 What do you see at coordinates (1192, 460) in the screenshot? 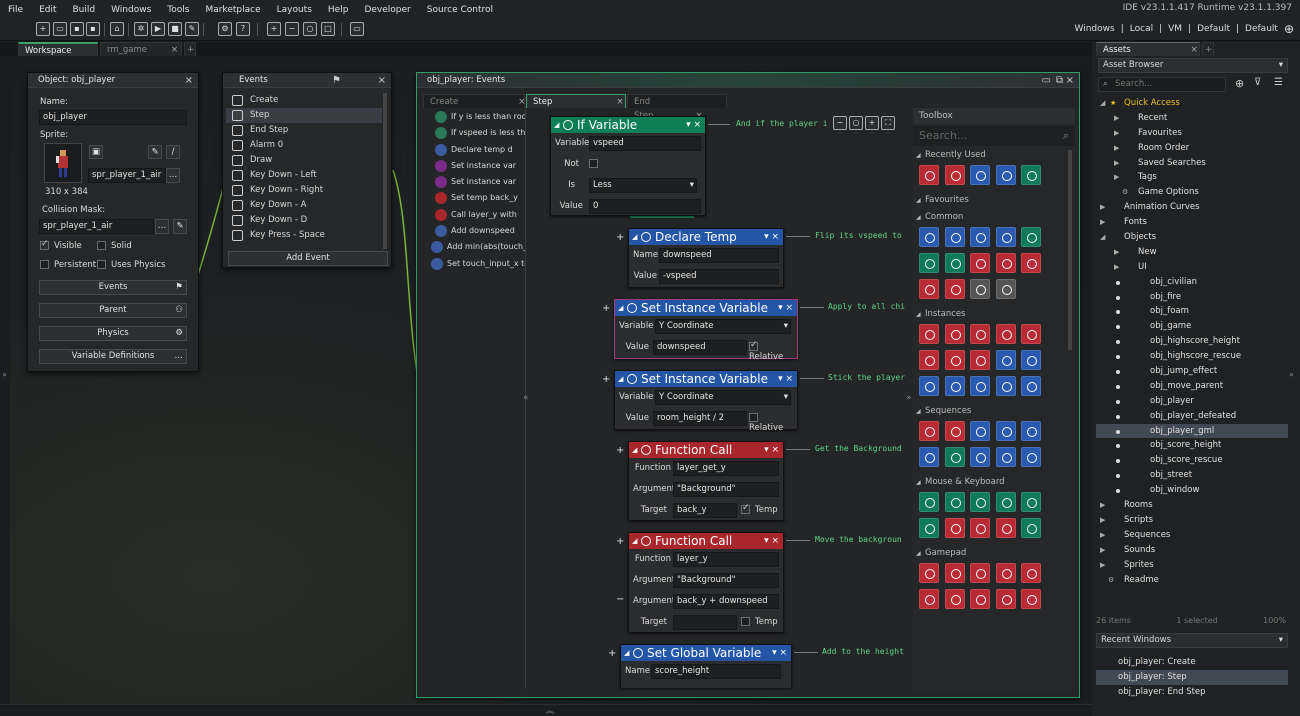
I see `asset-tree-item: obj_score_rescue` at bounding box center [1192, 460].